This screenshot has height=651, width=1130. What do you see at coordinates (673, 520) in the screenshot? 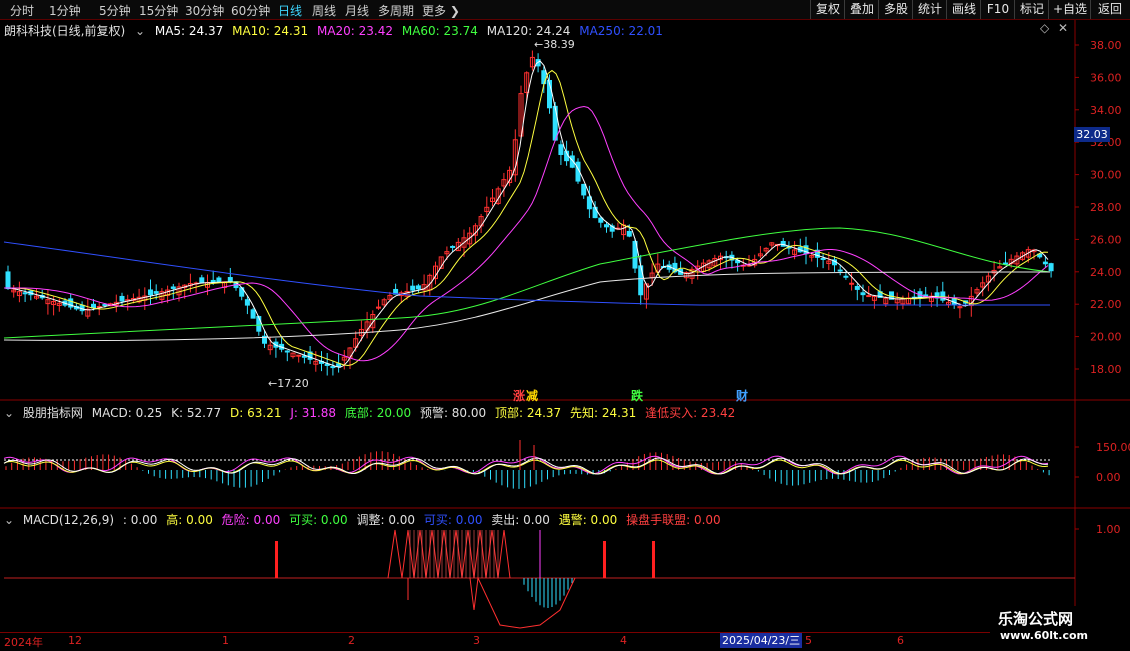
I see `macd-alliance: 操盘手联盟: 0.00` at bounding box center [673, 520].